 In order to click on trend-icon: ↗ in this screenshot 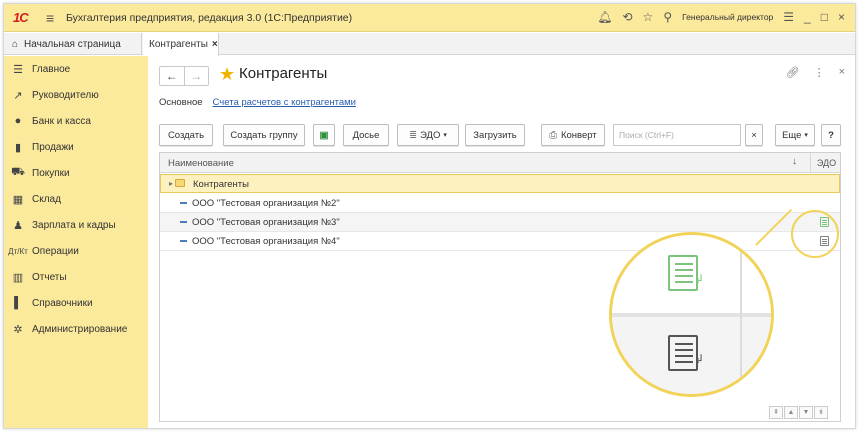, I will do `click(18, 95)`.